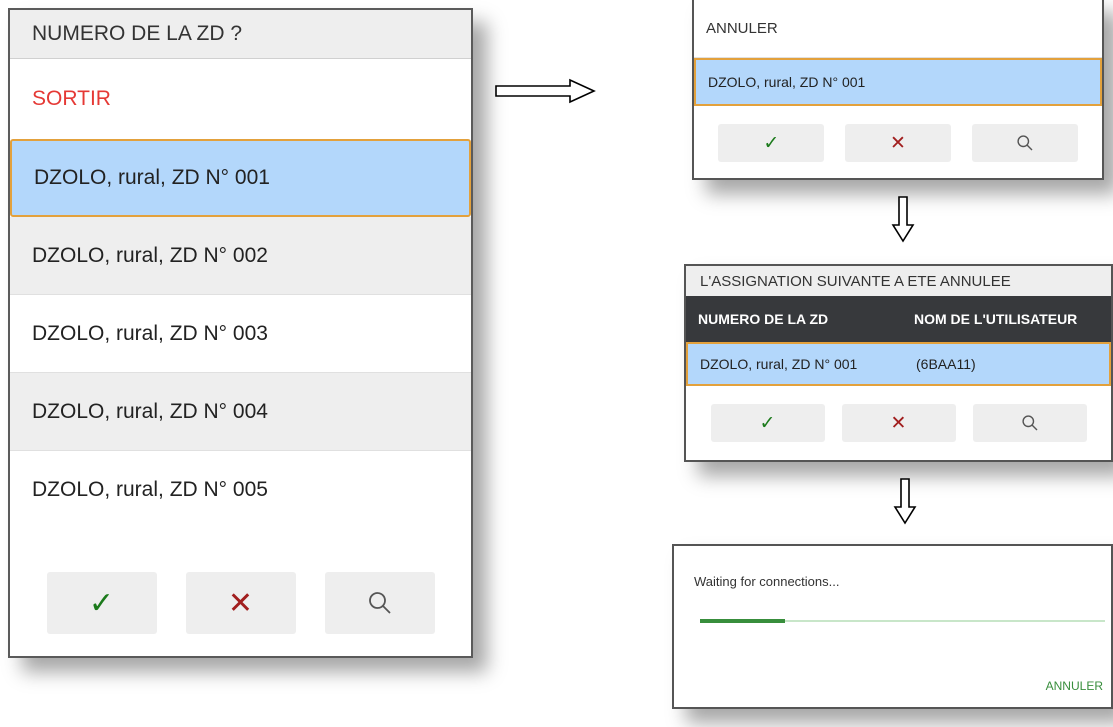  Describe the element at coordinates (240, 490) in the screenshot. I see `list-item: DZOLO, rural, ZD N° 005` at that location.